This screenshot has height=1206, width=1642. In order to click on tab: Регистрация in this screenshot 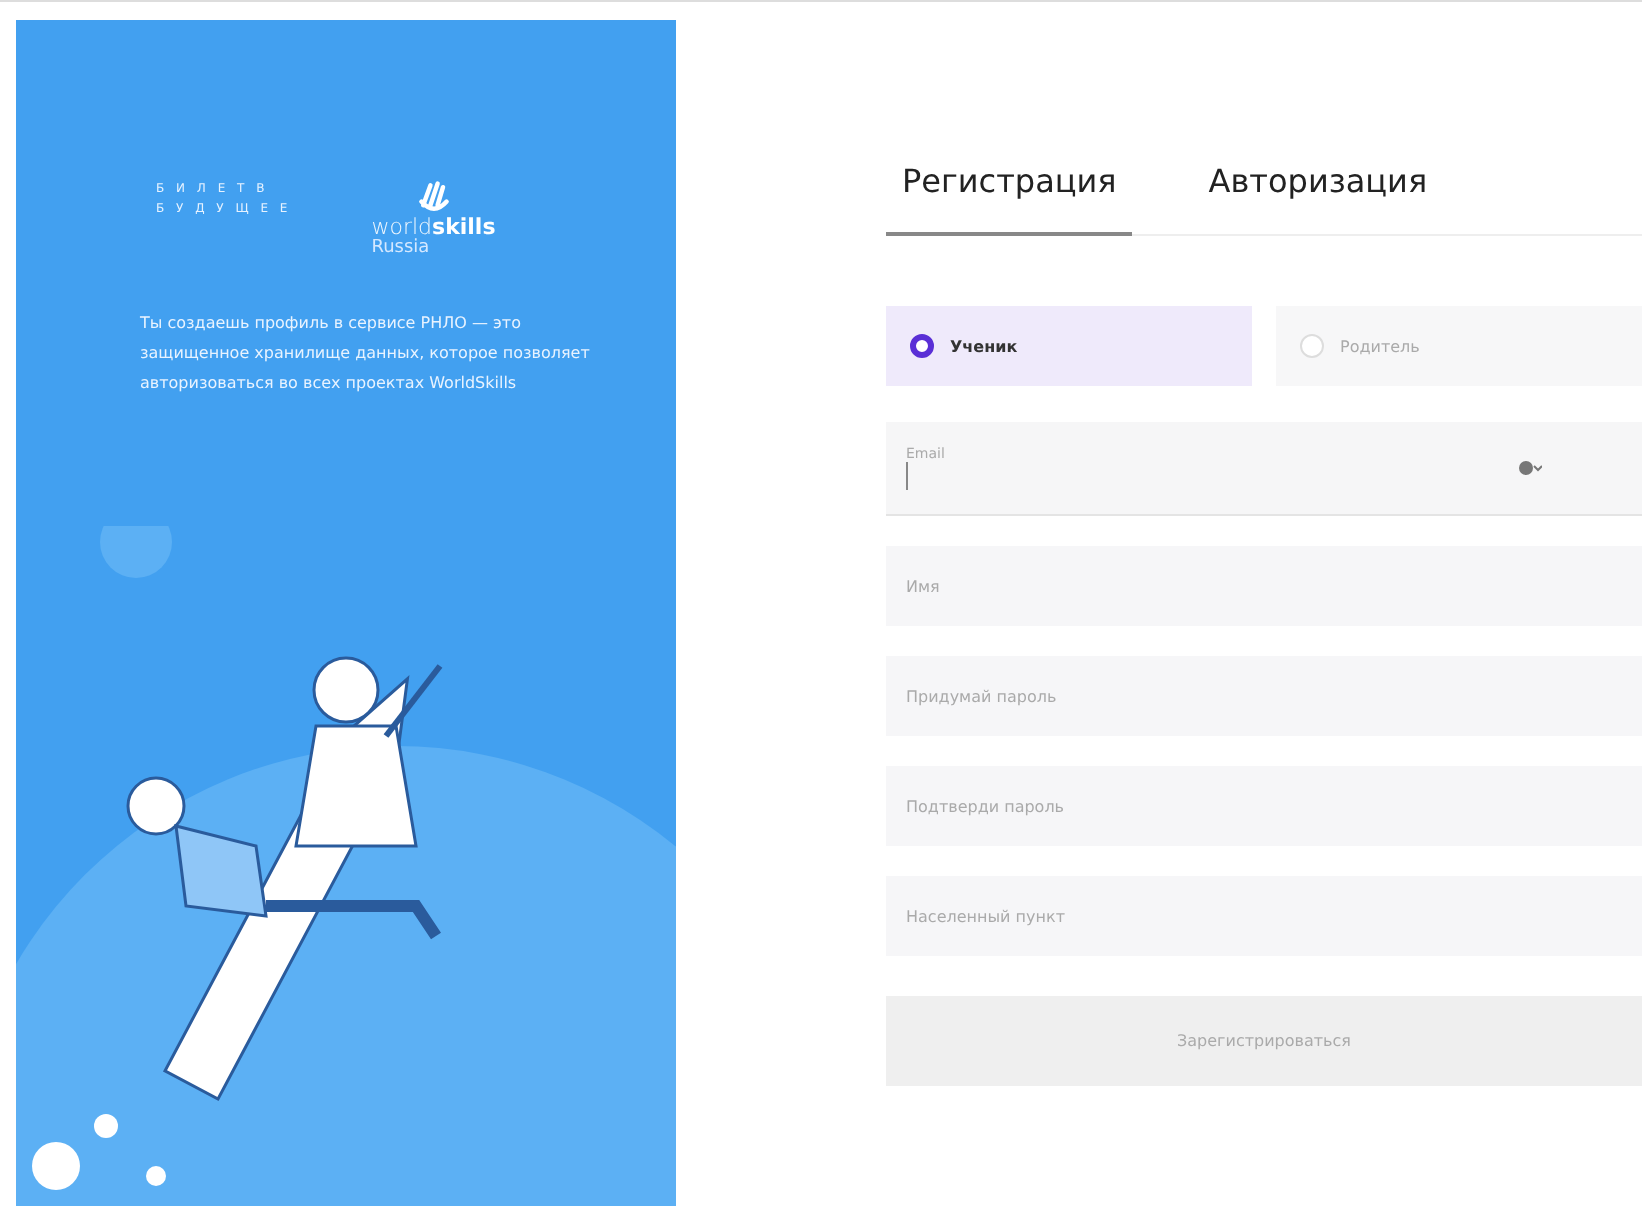, I will do `click(1009, 189)`.